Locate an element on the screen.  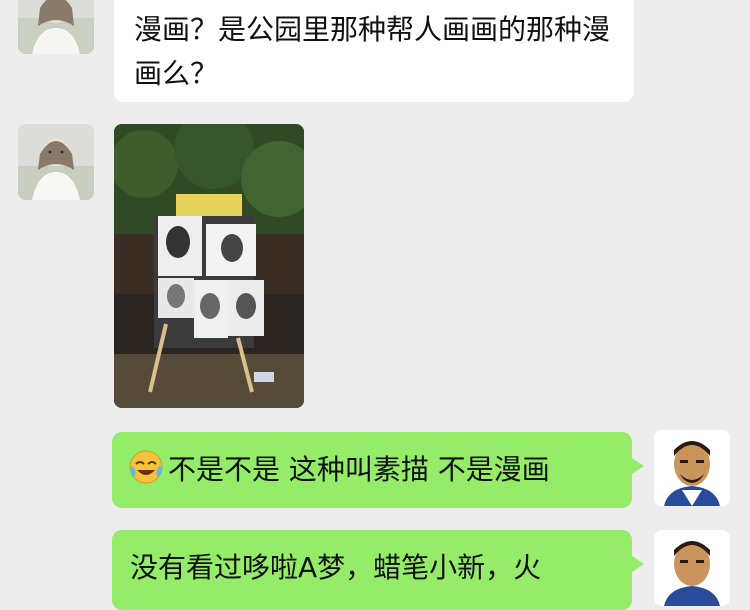
message-text: 漫画？是公园里那种帮人画画的那种漫画么？ is located at coordinates (372, 51).